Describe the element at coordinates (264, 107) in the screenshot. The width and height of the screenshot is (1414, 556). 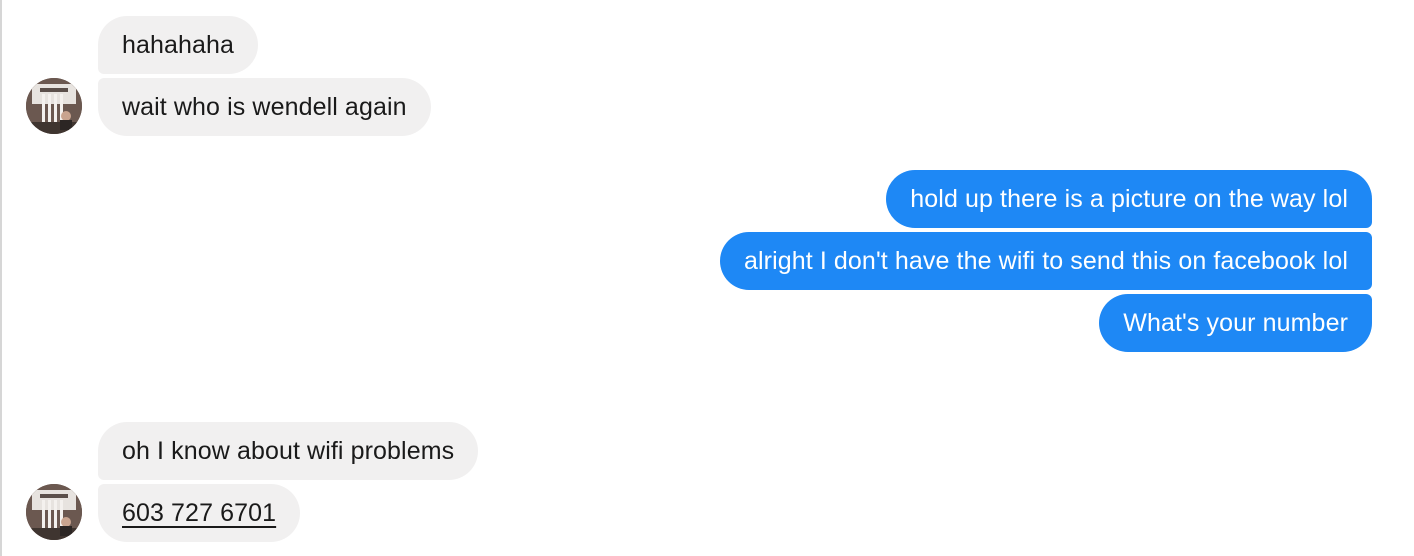
I see `incoming-message: wait who is wendell again` at that location.